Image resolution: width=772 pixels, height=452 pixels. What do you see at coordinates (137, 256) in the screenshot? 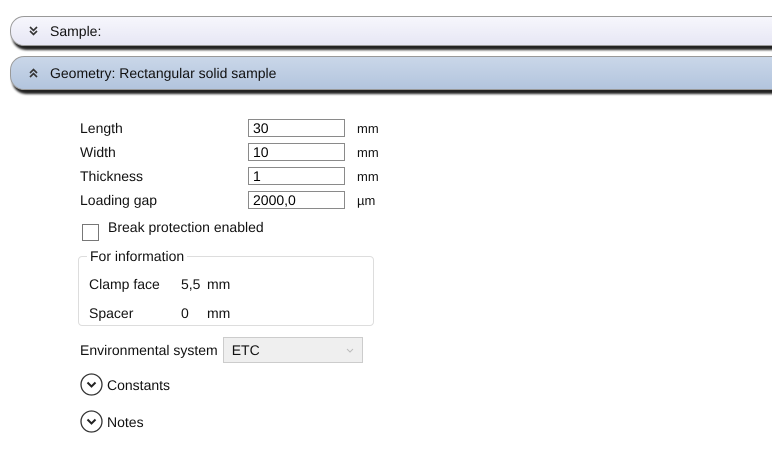
I see `group-title: For information` at bounding box center [137, 256].